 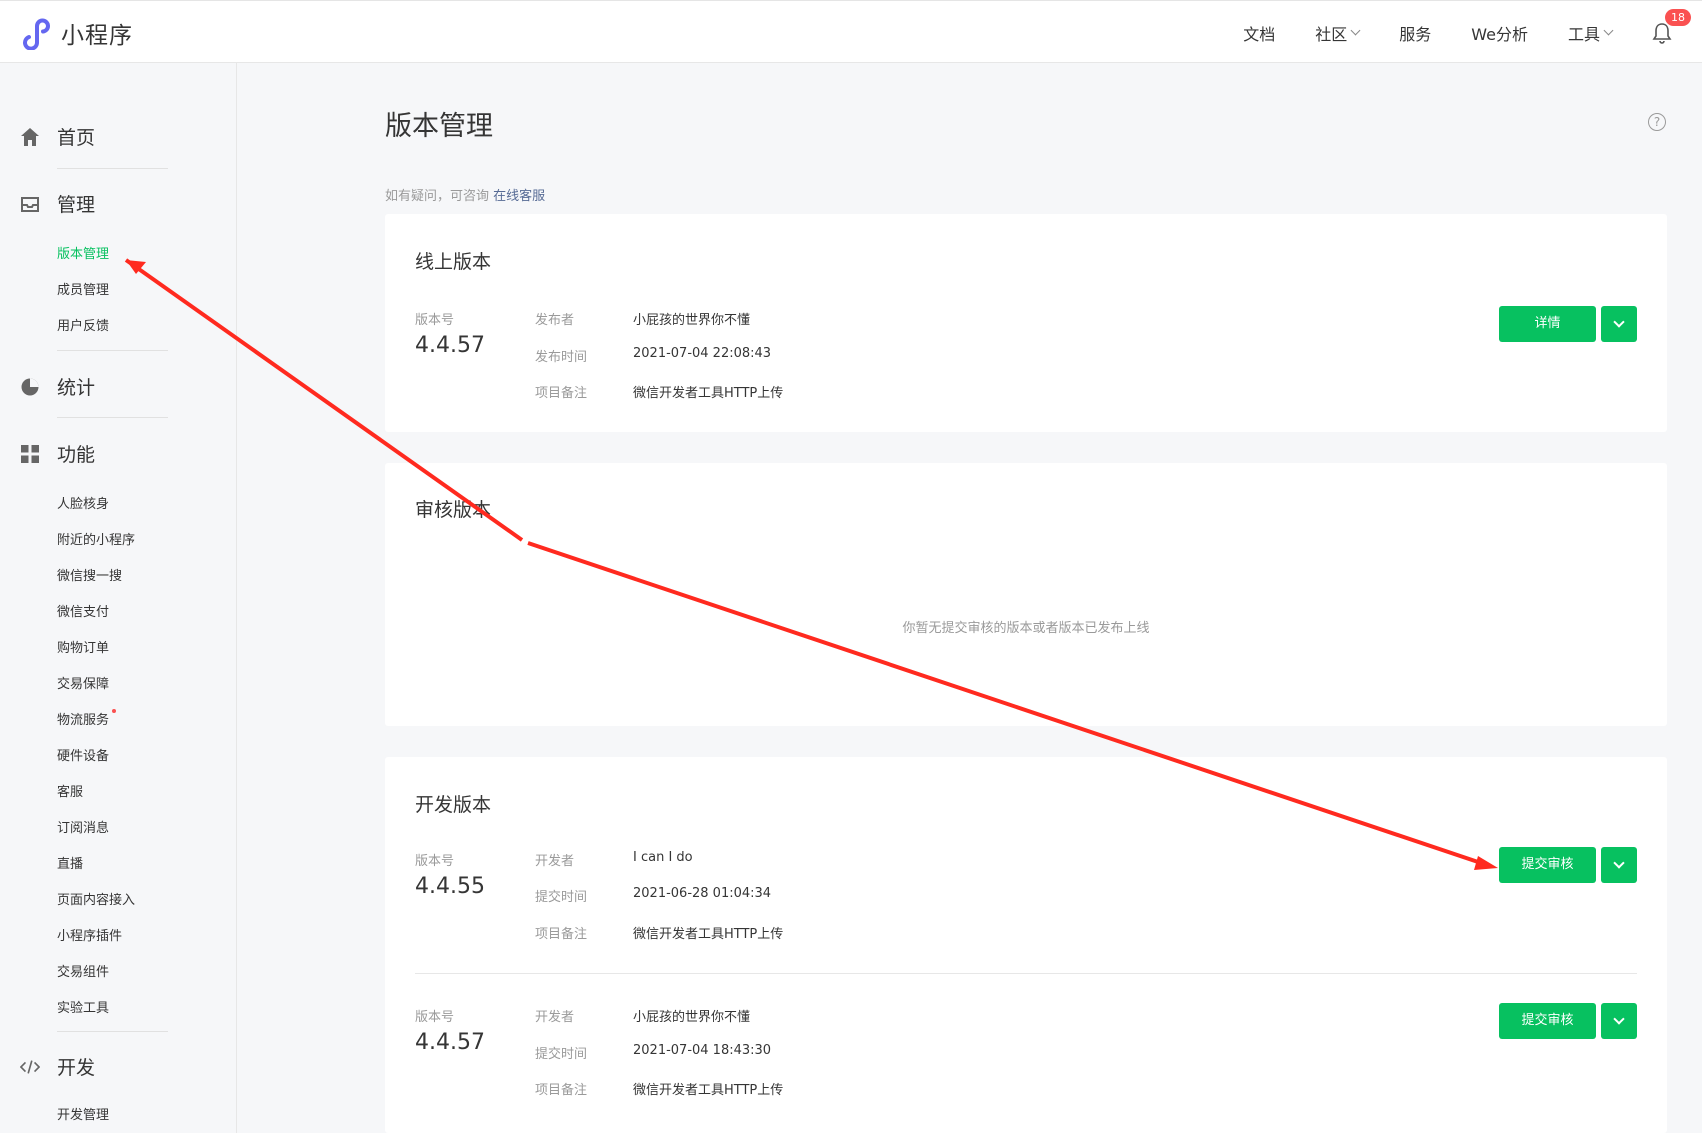 What do you see at coordinates (83, 324) in the screenshot?
I see `sidebar-item-user-feedback: 用户反馈` at bounding box center [83, 324].